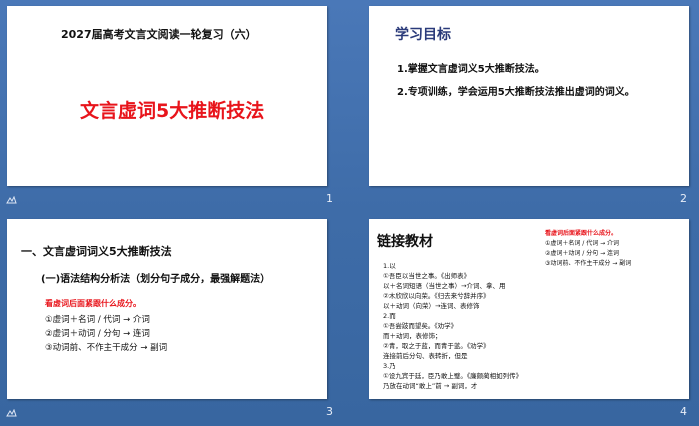 This screenshot has height=426, width=699. Describe the element at coordinates (444, 286) in the screenshot. I see `slide-4-line: 以＋名词短语（当世之事）→介词、拿、用` at that location.